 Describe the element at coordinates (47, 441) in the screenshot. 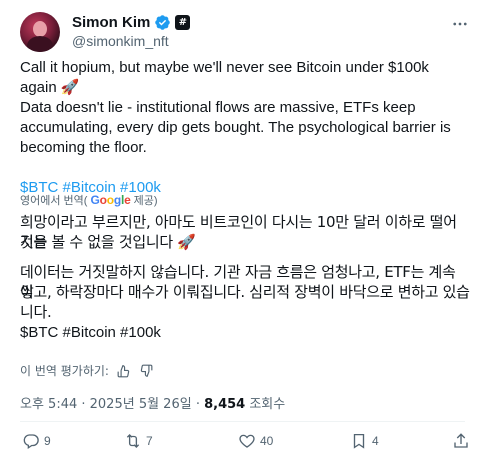

I see `reply-count: 9` at that location.